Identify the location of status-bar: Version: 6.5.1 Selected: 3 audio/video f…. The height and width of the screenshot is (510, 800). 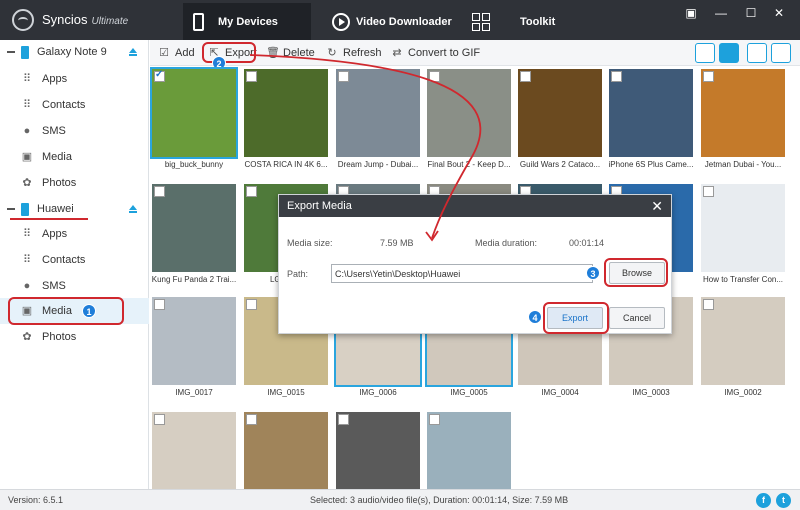
(400, 499).